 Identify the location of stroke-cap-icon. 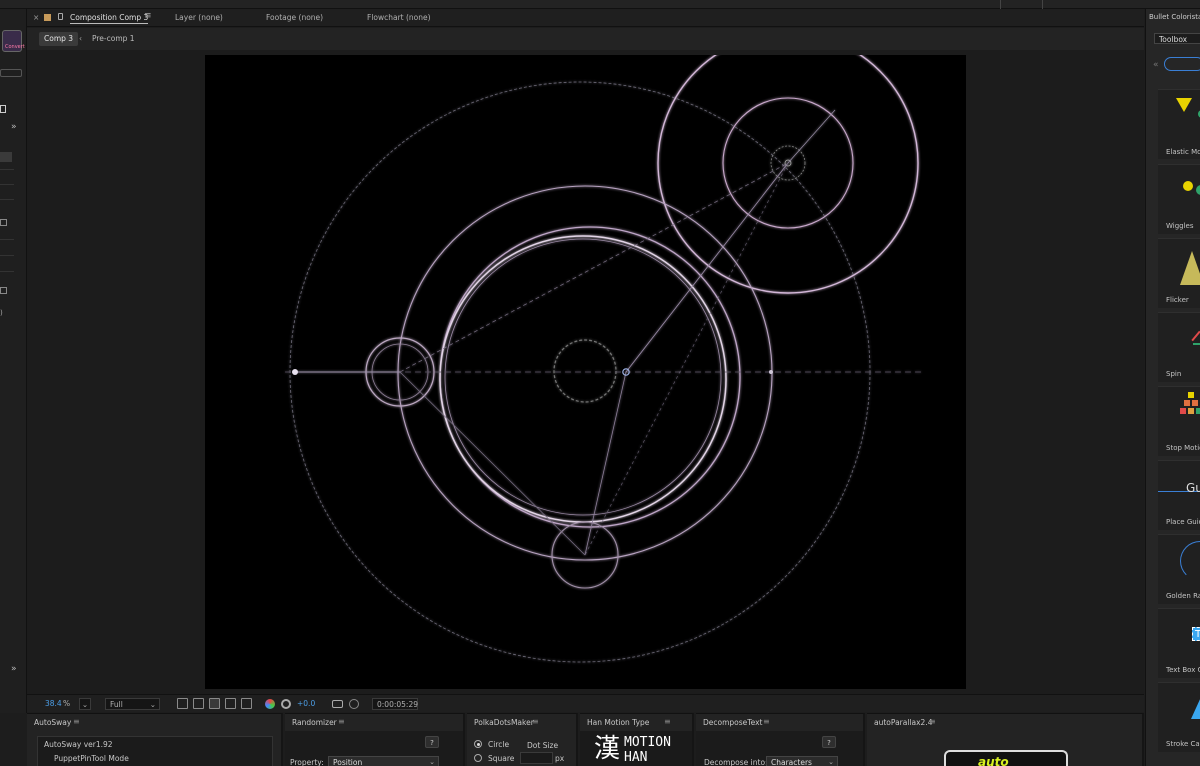
(1195, 708).